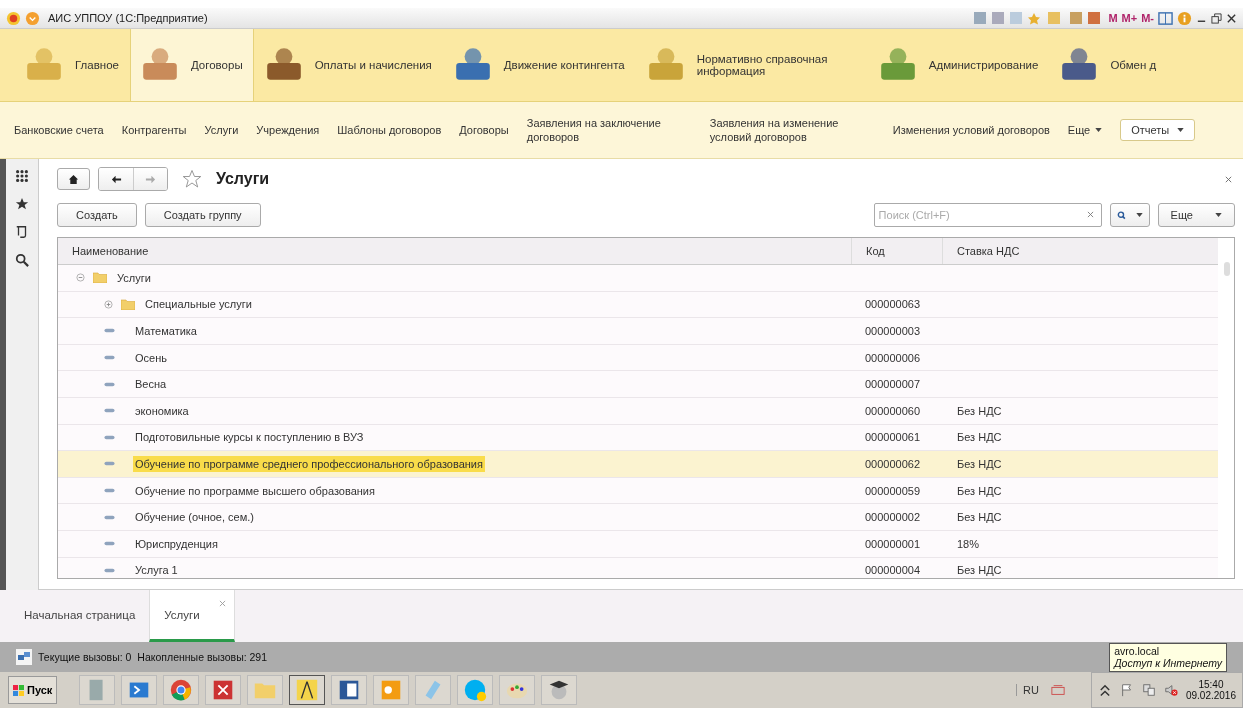 The image size is (1243, 708). I want to click on app-logo-icon, so click(13, 18).